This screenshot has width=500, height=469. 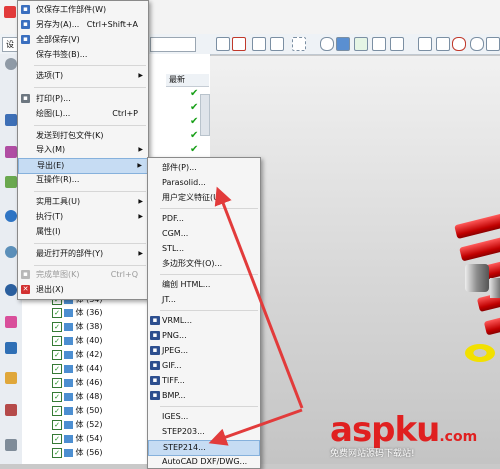 I want to click on watermark-brand: aspku, so click(x=385, y=430).